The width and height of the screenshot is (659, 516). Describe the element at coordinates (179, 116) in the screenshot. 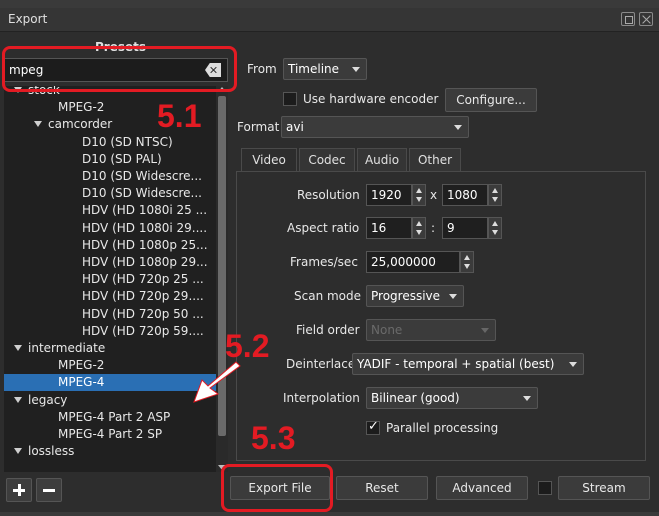

I see `annotation-label-5-1: 5.1` at that location.